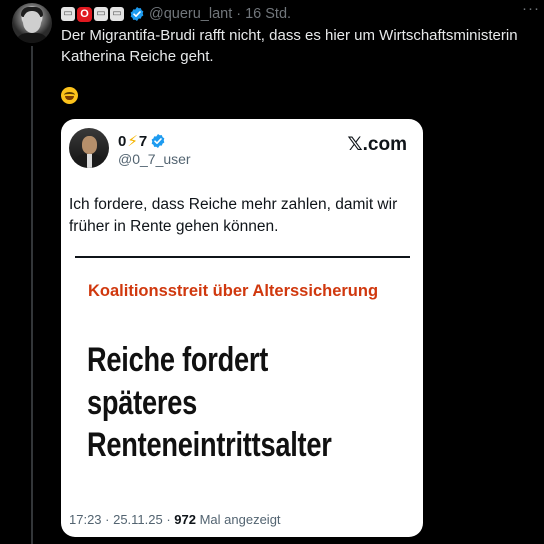 The height and width of the screenshot is (544, 544). I want to click on x-logo-icon: 𝕏.com, so click(377, 144).